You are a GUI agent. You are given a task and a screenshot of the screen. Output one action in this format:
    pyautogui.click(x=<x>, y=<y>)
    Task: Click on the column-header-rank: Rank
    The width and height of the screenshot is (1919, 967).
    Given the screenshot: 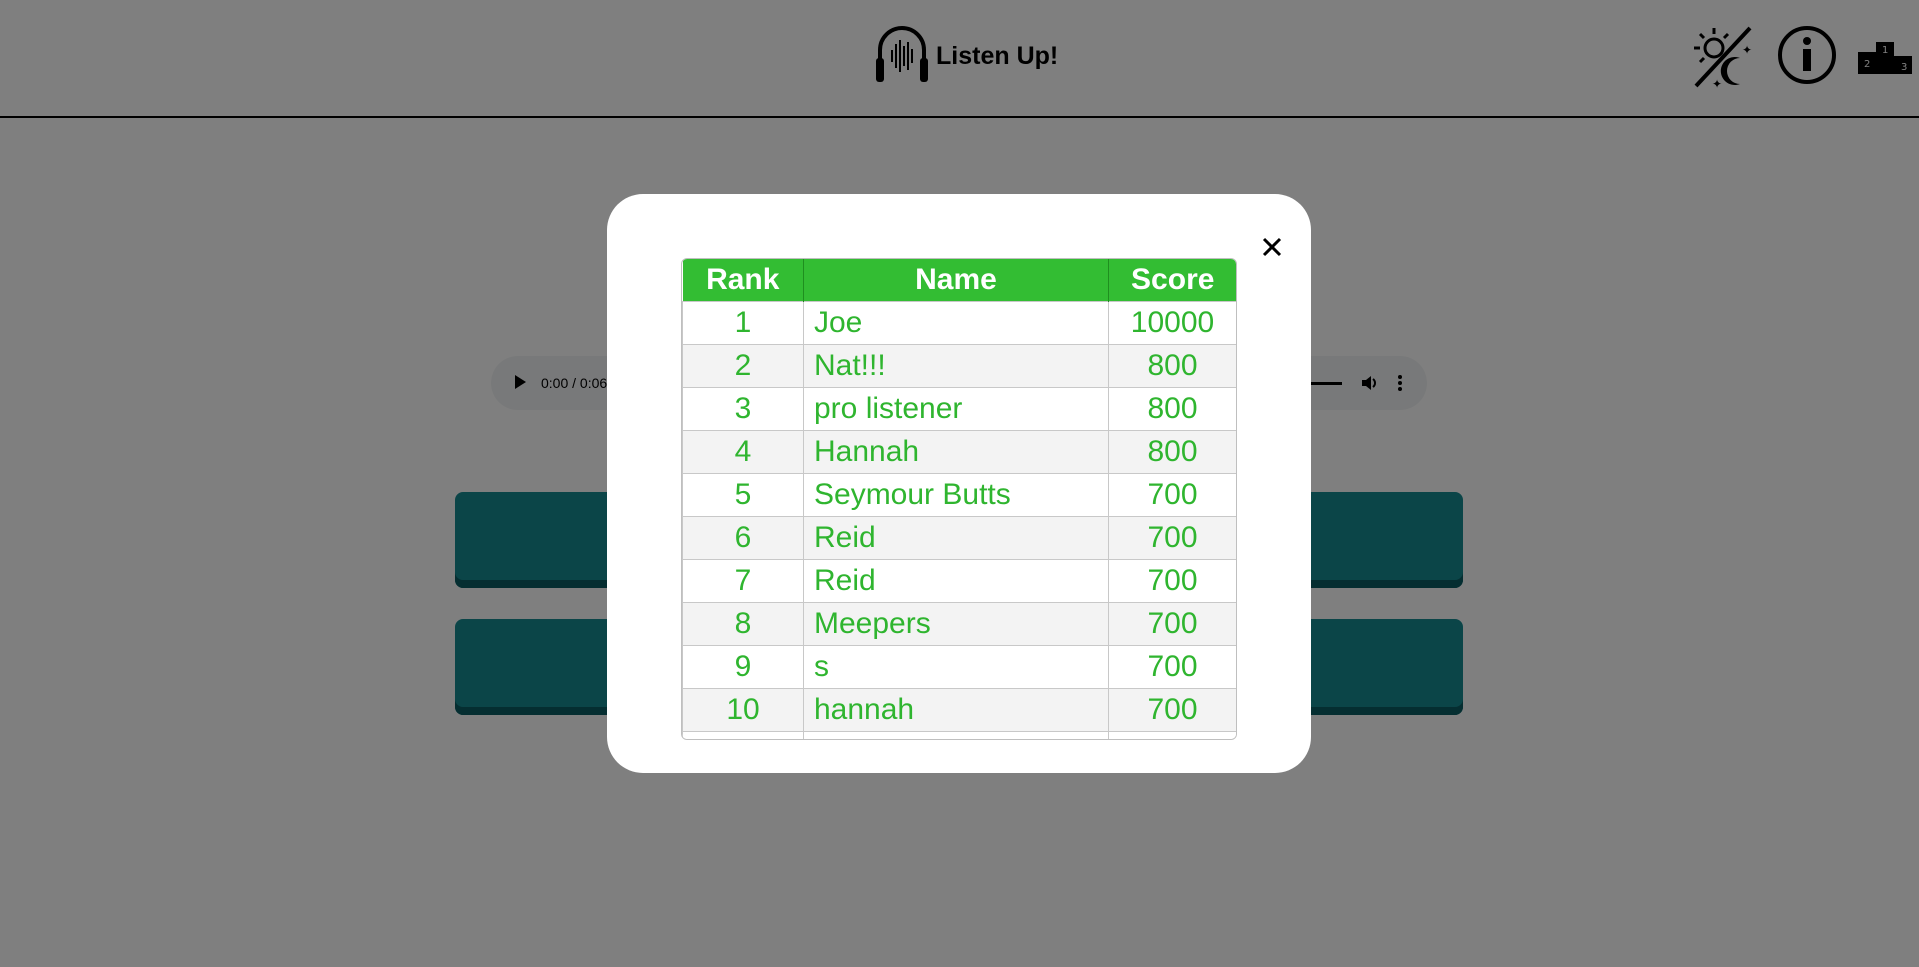 What is the action you would take?
    pyautogui.click(x=743, y=280)
    